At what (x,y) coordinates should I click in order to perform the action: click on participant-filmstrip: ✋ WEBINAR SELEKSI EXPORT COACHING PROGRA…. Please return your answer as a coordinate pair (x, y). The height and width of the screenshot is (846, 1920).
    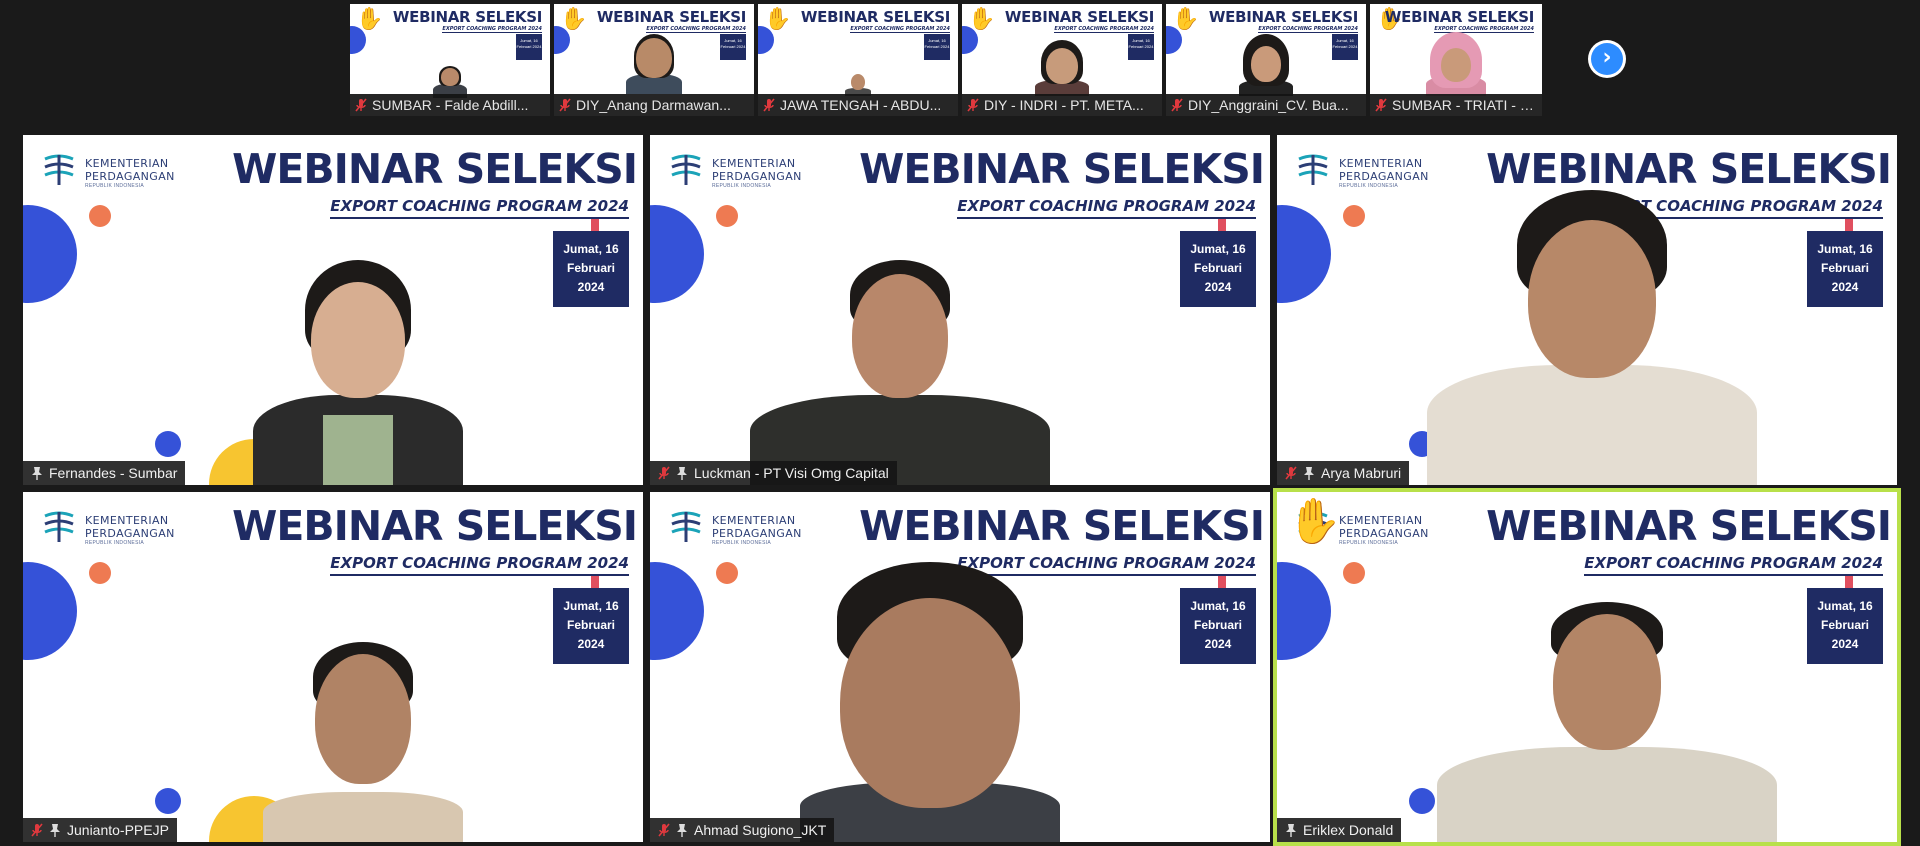
    Looking at the image, I should click on (960, 60).